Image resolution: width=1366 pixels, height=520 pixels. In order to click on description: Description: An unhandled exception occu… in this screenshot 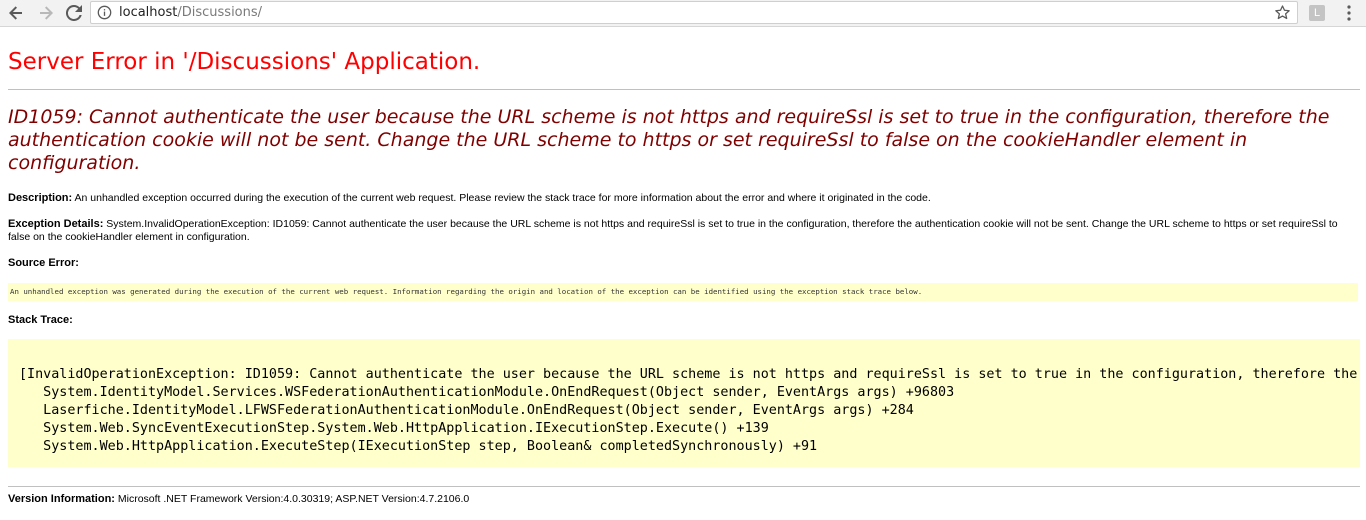, I will do `click(684, 198)`.